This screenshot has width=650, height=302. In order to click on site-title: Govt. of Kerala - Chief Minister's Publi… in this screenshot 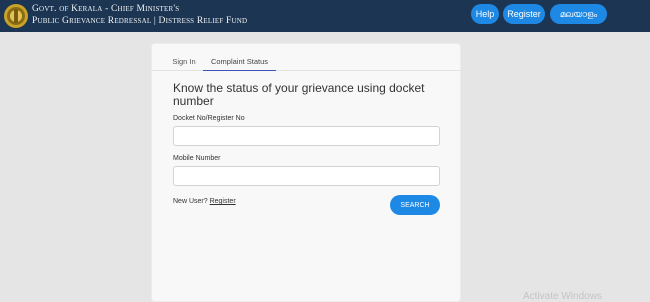, I will do `click(139, 15)`.